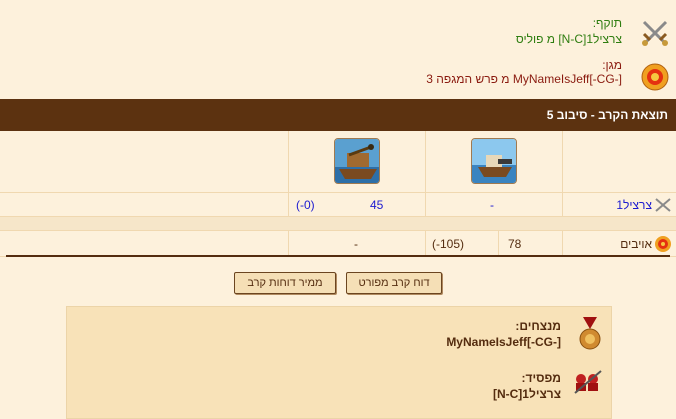  Describe the element at coordinates (394, 283) in the screenshot. I see `detailed-report-button: דוח קרב מפורט` at that location.